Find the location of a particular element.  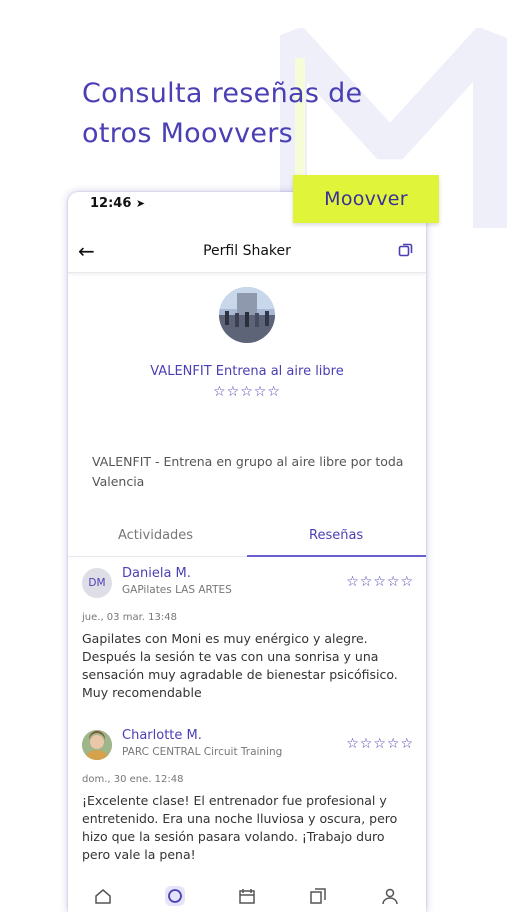

review-activity: PARC CENTRAL Circuit Training is located at coordinates (202, 752).